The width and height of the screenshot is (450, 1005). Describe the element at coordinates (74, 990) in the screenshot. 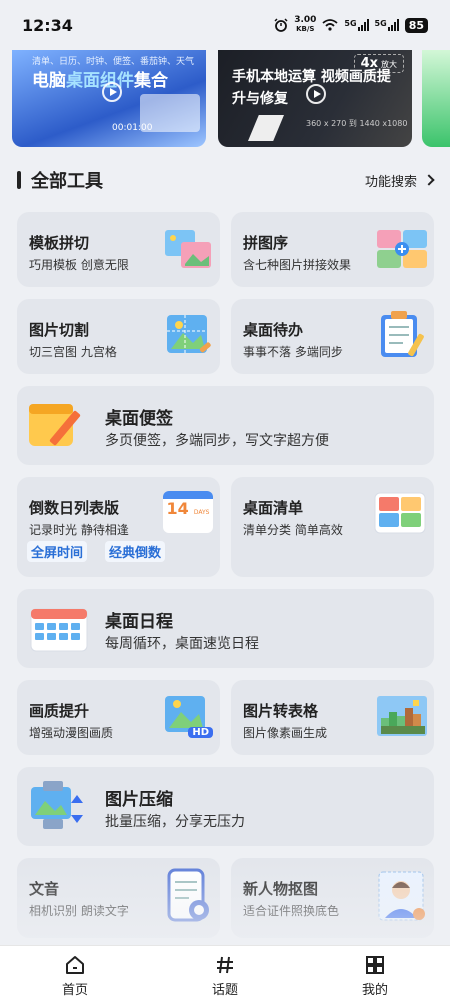

I see `nav-home-label: 首页` at that location.